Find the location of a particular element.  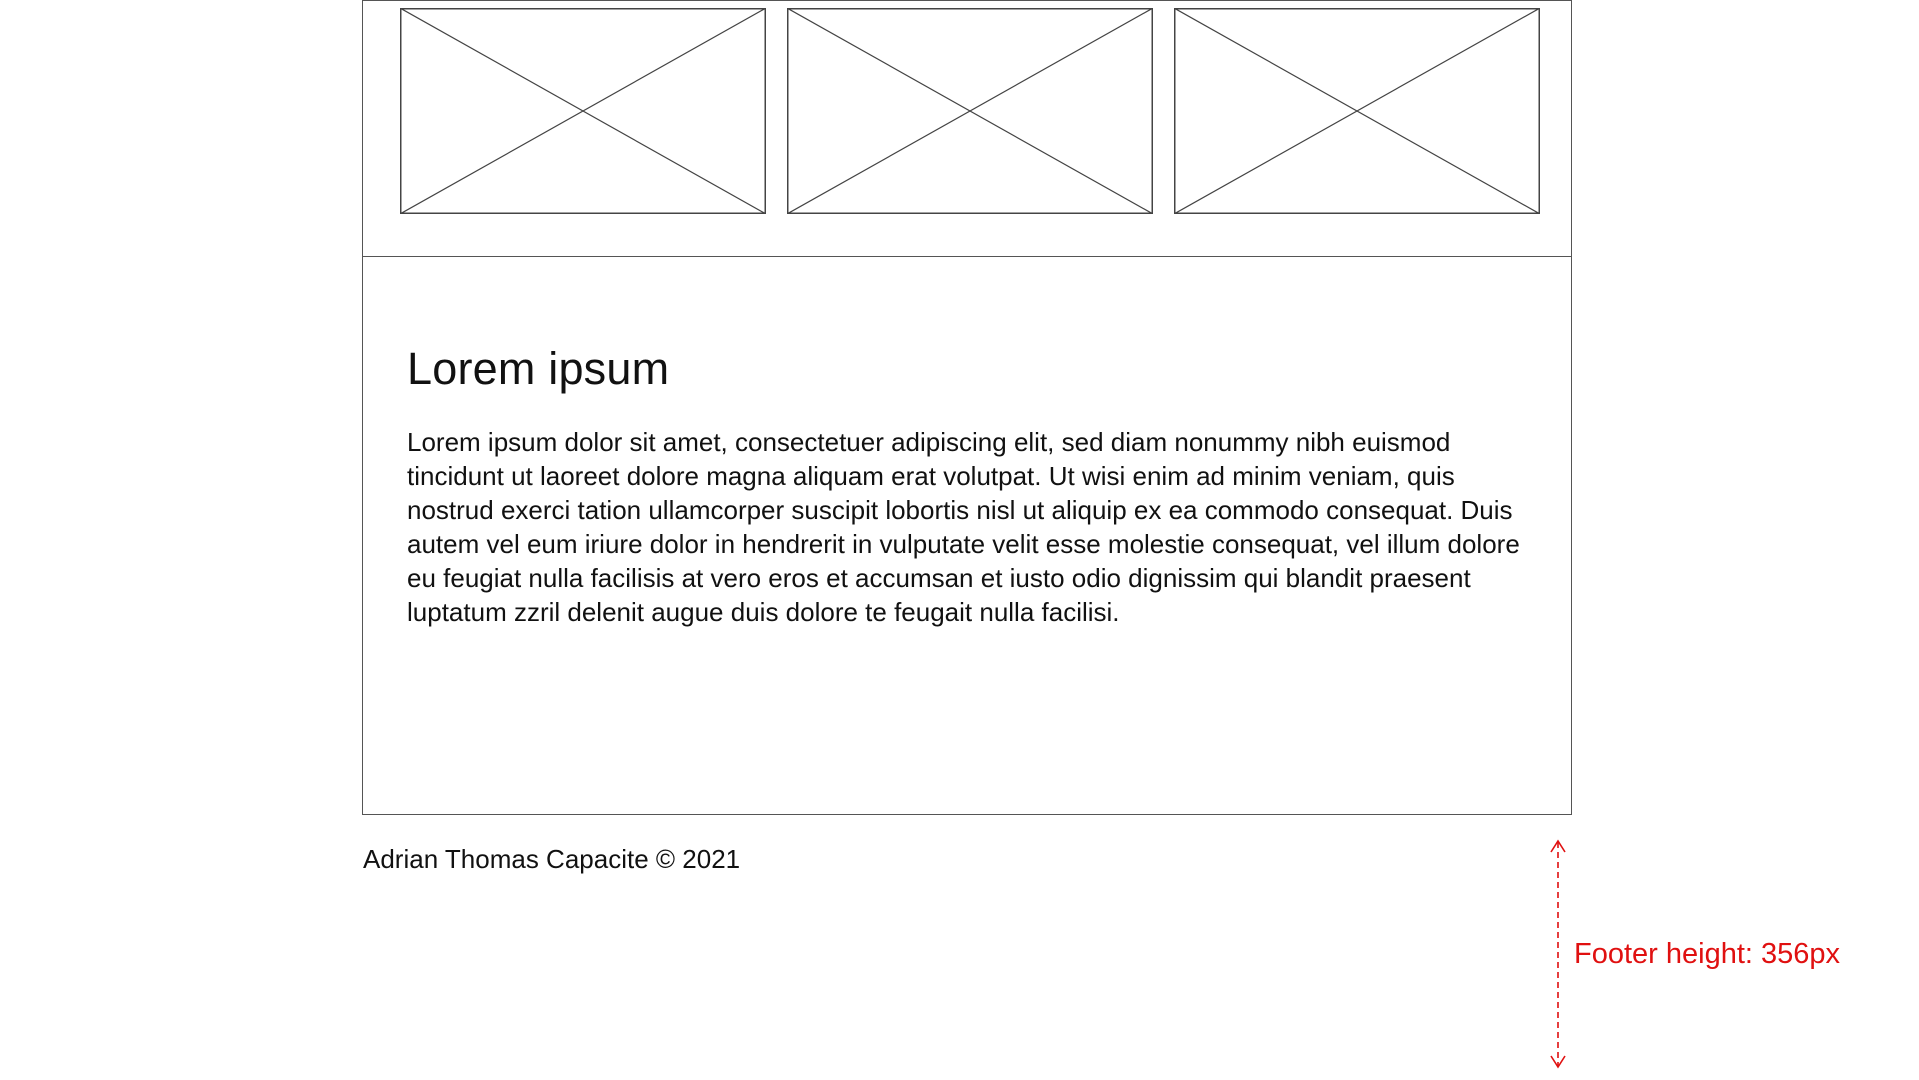

content-title: Lorem ipsum is located at coordinates (538, 368).